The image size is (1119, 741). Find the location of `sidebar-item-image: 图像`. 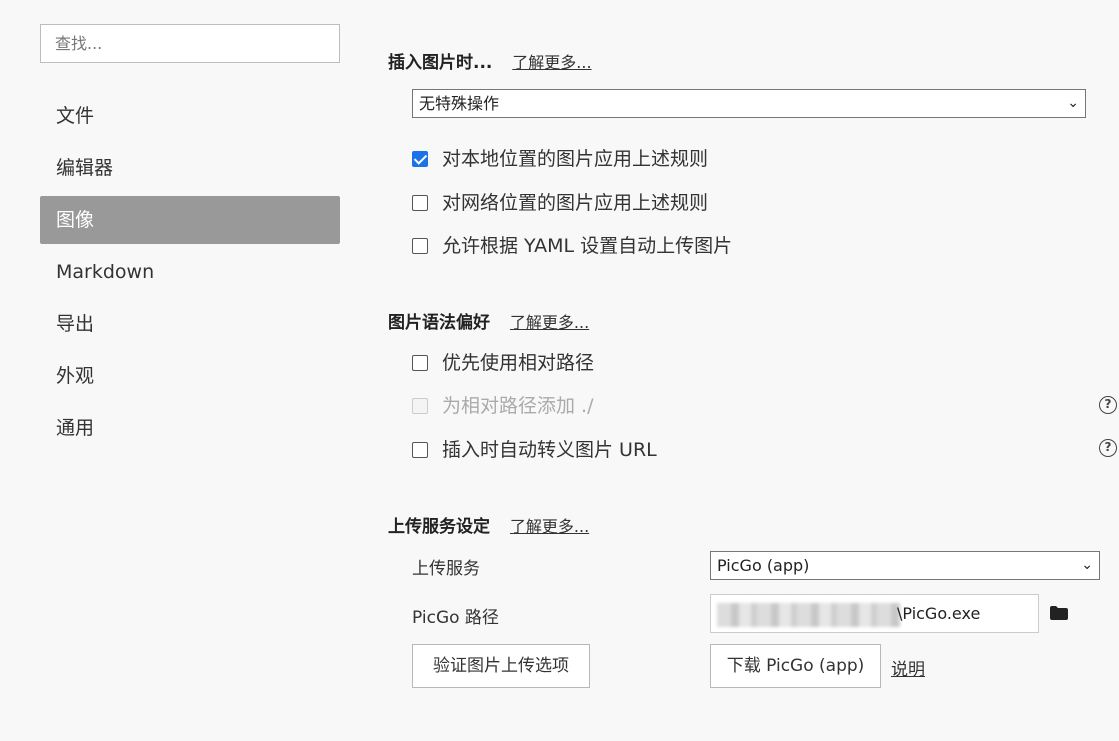

sidebar-item-image: 图像 is located at coordinates (190, 220).